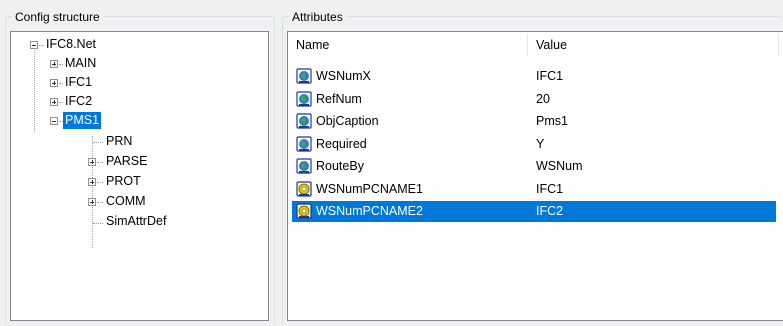 The image size is (783, 326). I want to click on attribute-name: WSNumPCNAME2, so click(369, 211).